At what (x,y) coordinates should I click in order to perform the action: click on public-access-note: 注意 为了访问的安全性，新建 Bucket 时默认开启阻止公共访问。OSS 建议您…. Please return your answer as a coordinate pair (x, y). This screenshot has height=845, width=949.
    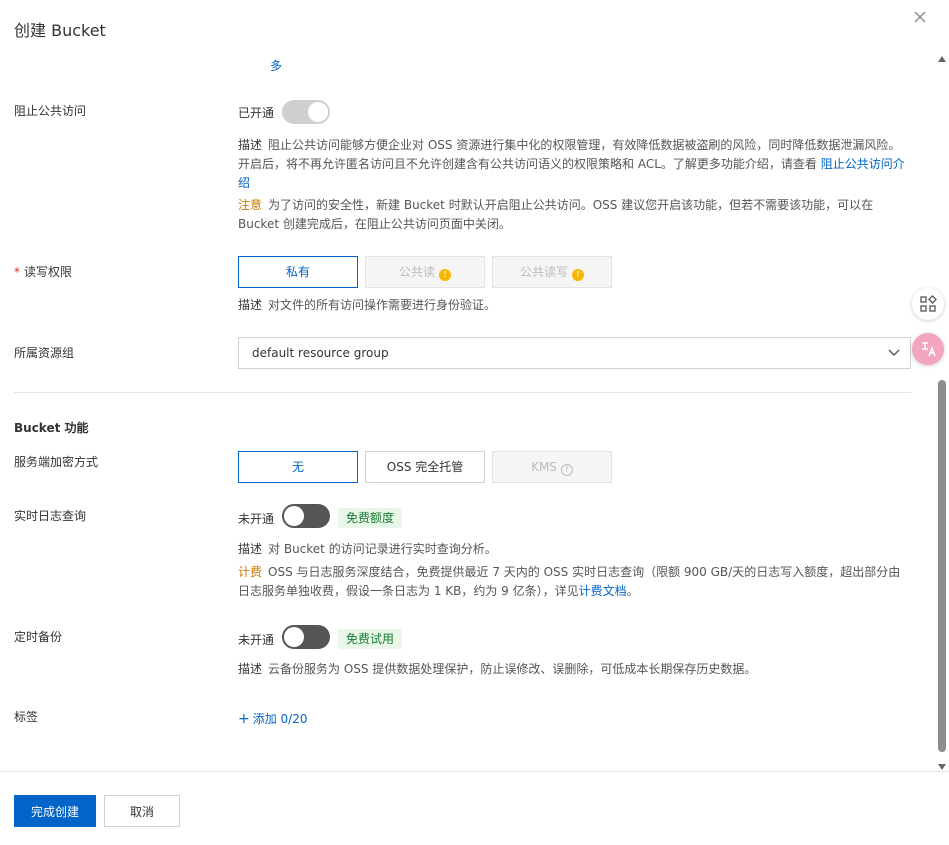
    Looking at the image, I should click on (575, 215).